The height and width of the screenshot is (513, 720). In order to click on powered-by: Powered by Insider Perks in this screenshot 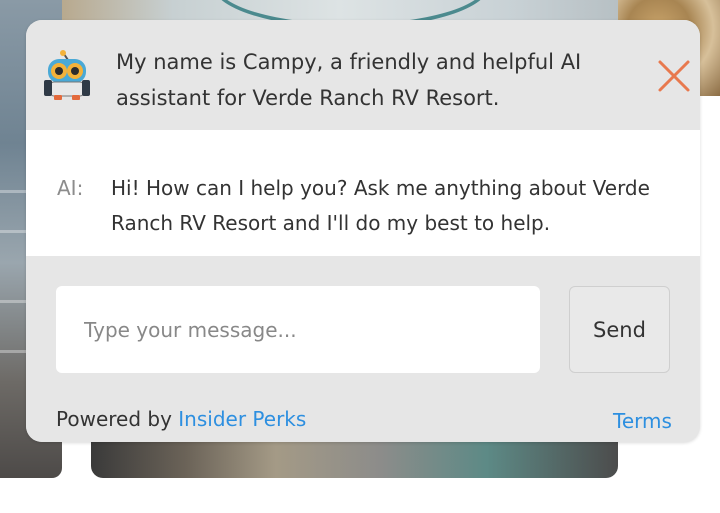, I will do `click(181, 419)`.